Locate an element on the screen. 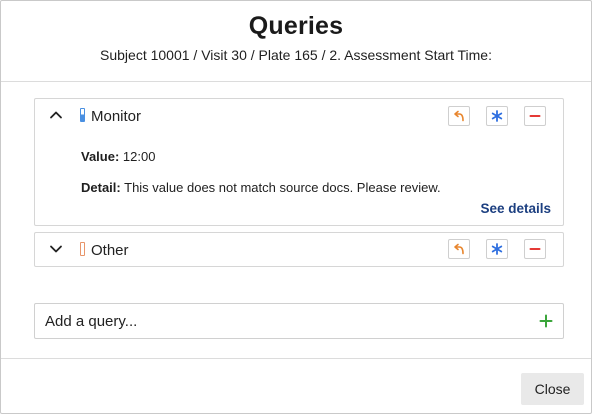 The width and height of the screenshot is (592, 418). plus-icon is located at coordinates (546, 321).